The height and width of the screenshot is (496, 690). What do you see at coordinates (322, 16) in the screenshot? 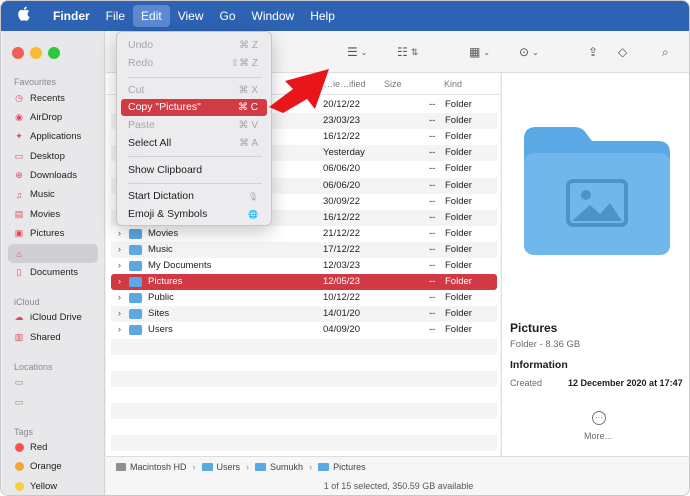
I see `menu-help: Help` at bounding box center [322, 16].